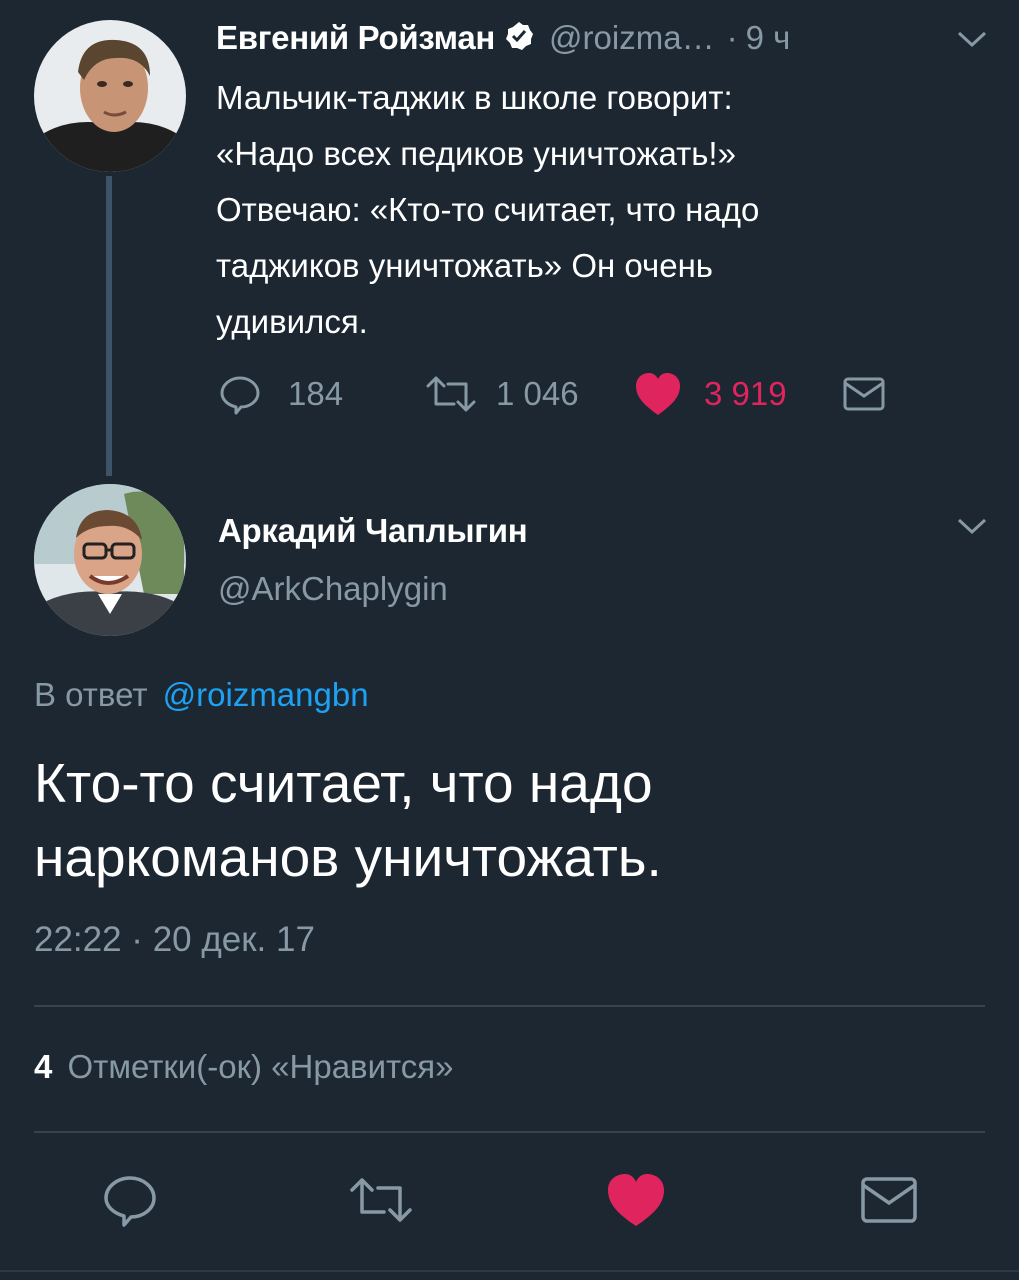  Describe the element at coordinates (316, 393) in the screenshot. I see `reply-count: 184` at that location.